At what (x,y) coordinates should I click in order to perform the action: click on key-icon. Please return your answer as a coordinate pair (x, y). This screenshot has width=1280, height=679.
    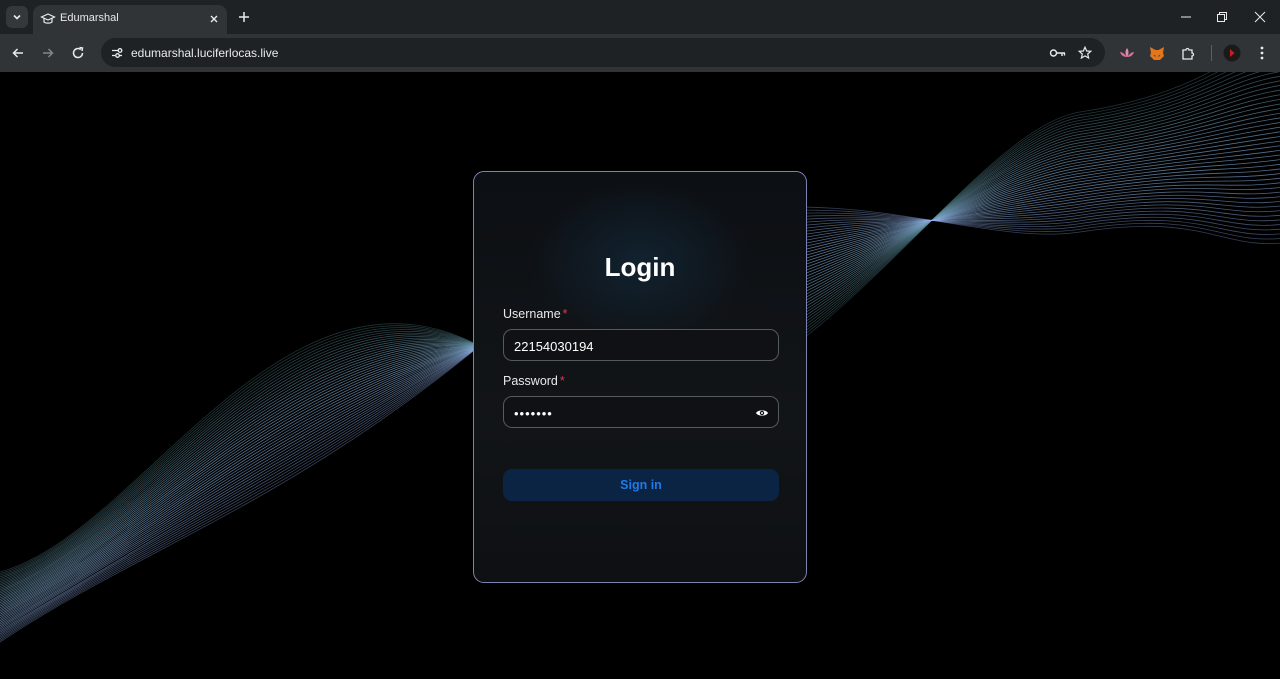
    Looking at the image, I should click on (1057, 53).